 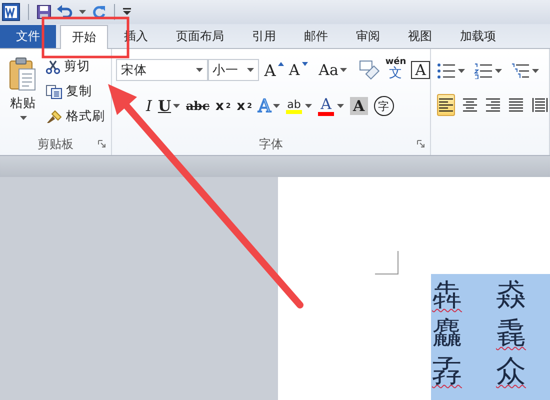 What do you see at coordinates (84, 37) in the screenshot?
I see `ribbon-tab: 开始` at bounding box center [84, 37].